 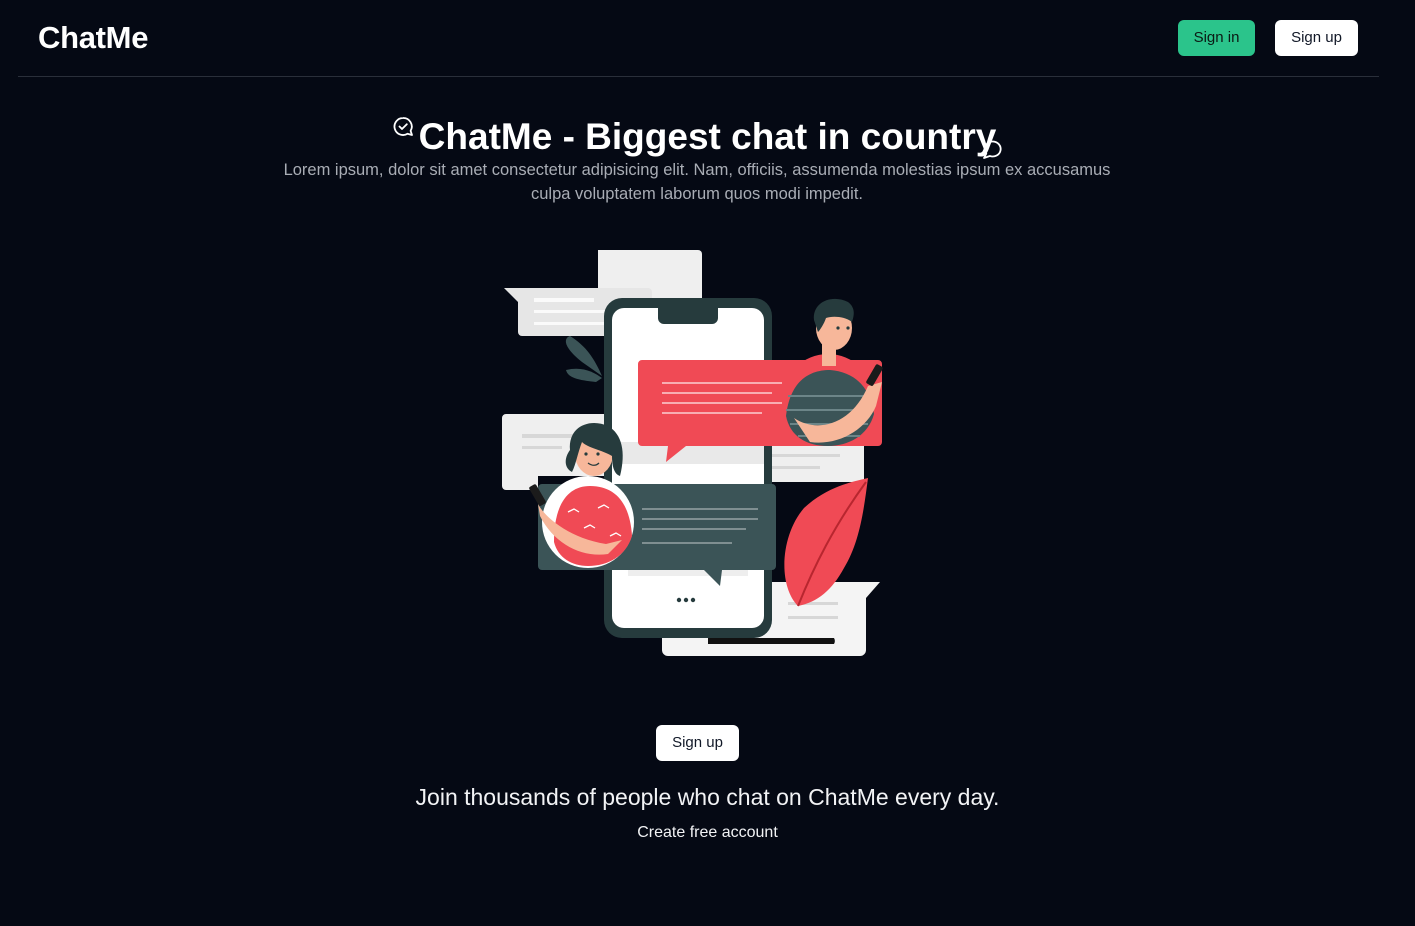 I want to click on sign-in-button: Sign in, so click(x=1216, y=38).